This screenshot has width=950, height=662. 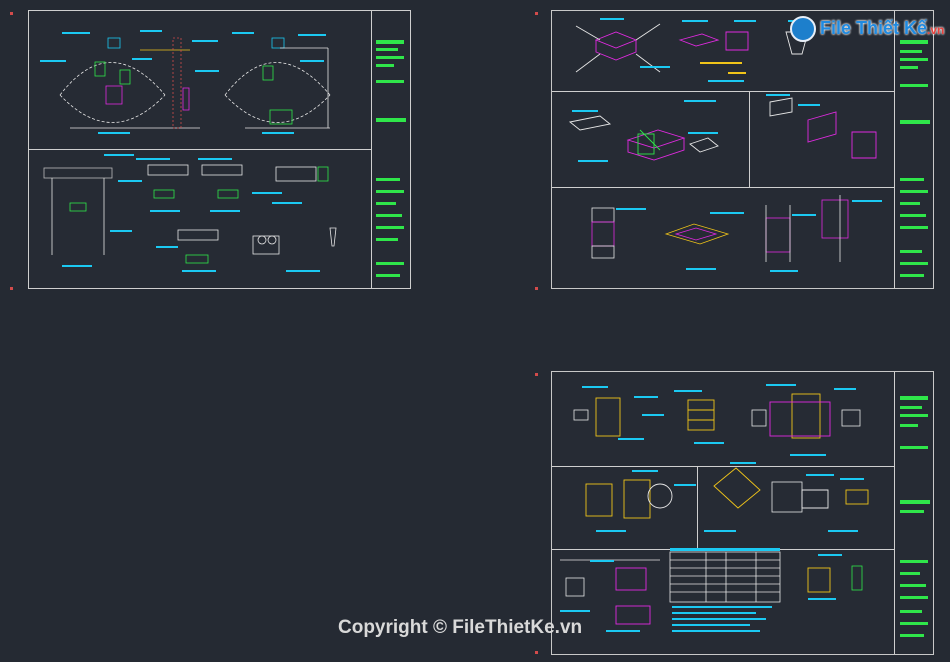 What do you see at coordinates (190, 214) in the screenshot?
I see `exit-sign-details` at bounding box center [190, 214].